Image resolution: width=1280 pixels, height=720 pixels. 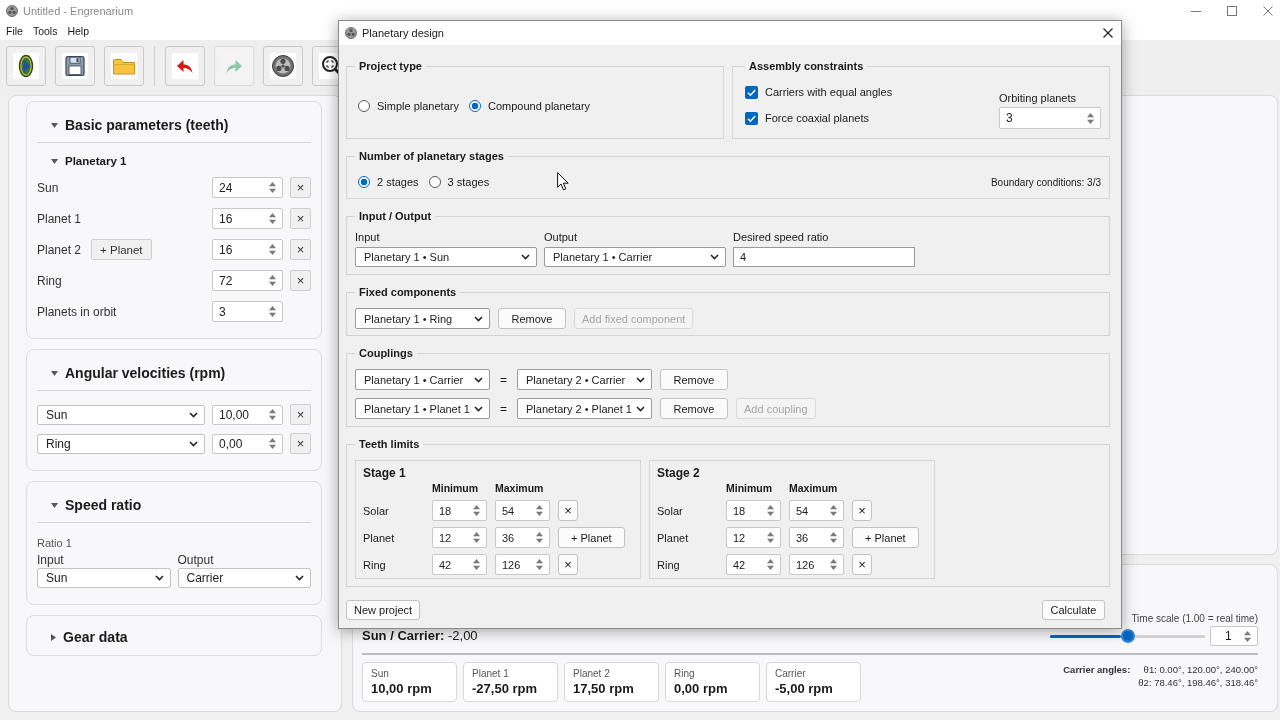 I want to click on new-project-button: New project, so click(x=383, y=610).